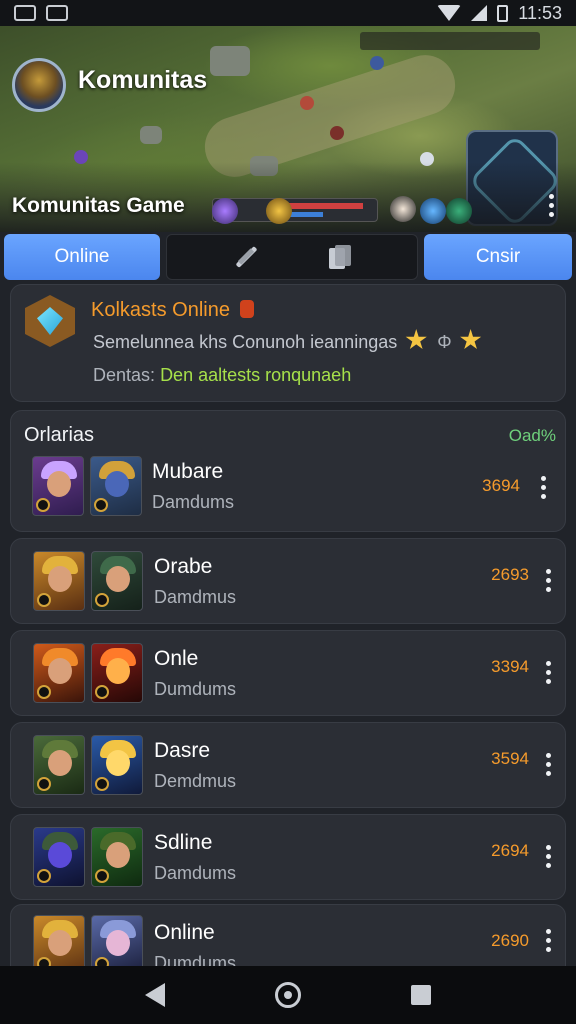 This screenshot has height=1024, width=576. What do you see at coordinates (449, 13) in the screenshot?
I see `wifi-icon` at bounding box center [449, 13].